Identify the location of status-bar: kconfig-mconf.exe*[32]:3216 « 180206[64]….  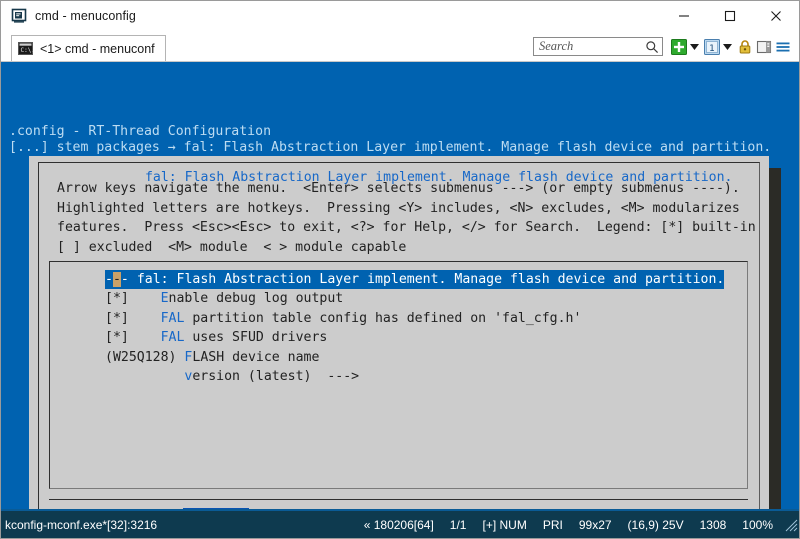
(400, 523).